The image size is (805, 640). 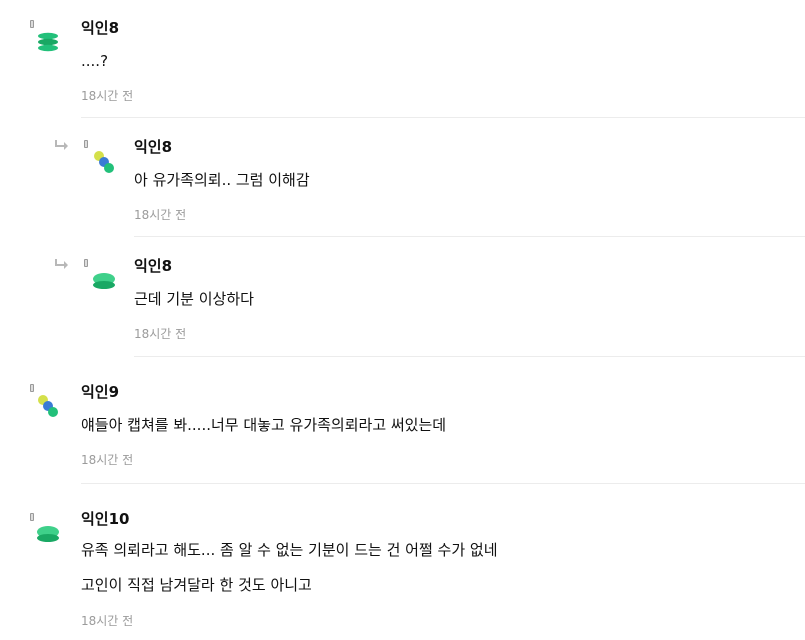 What do you see at coordinates (48, 42) in the screenshot?
I see `stacked-green-disks-icon` at bounding box center [48, 42].